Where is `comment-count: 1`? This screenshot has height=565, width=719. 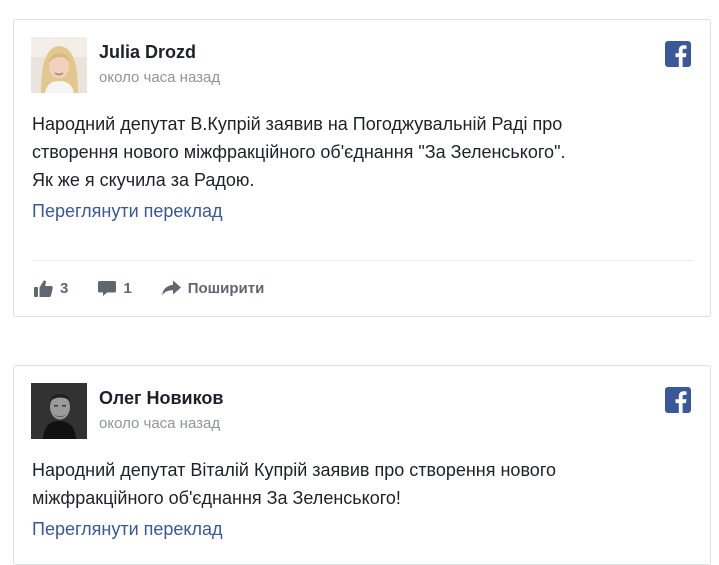 comment-count: 1 is located at coordinates (127, 288).